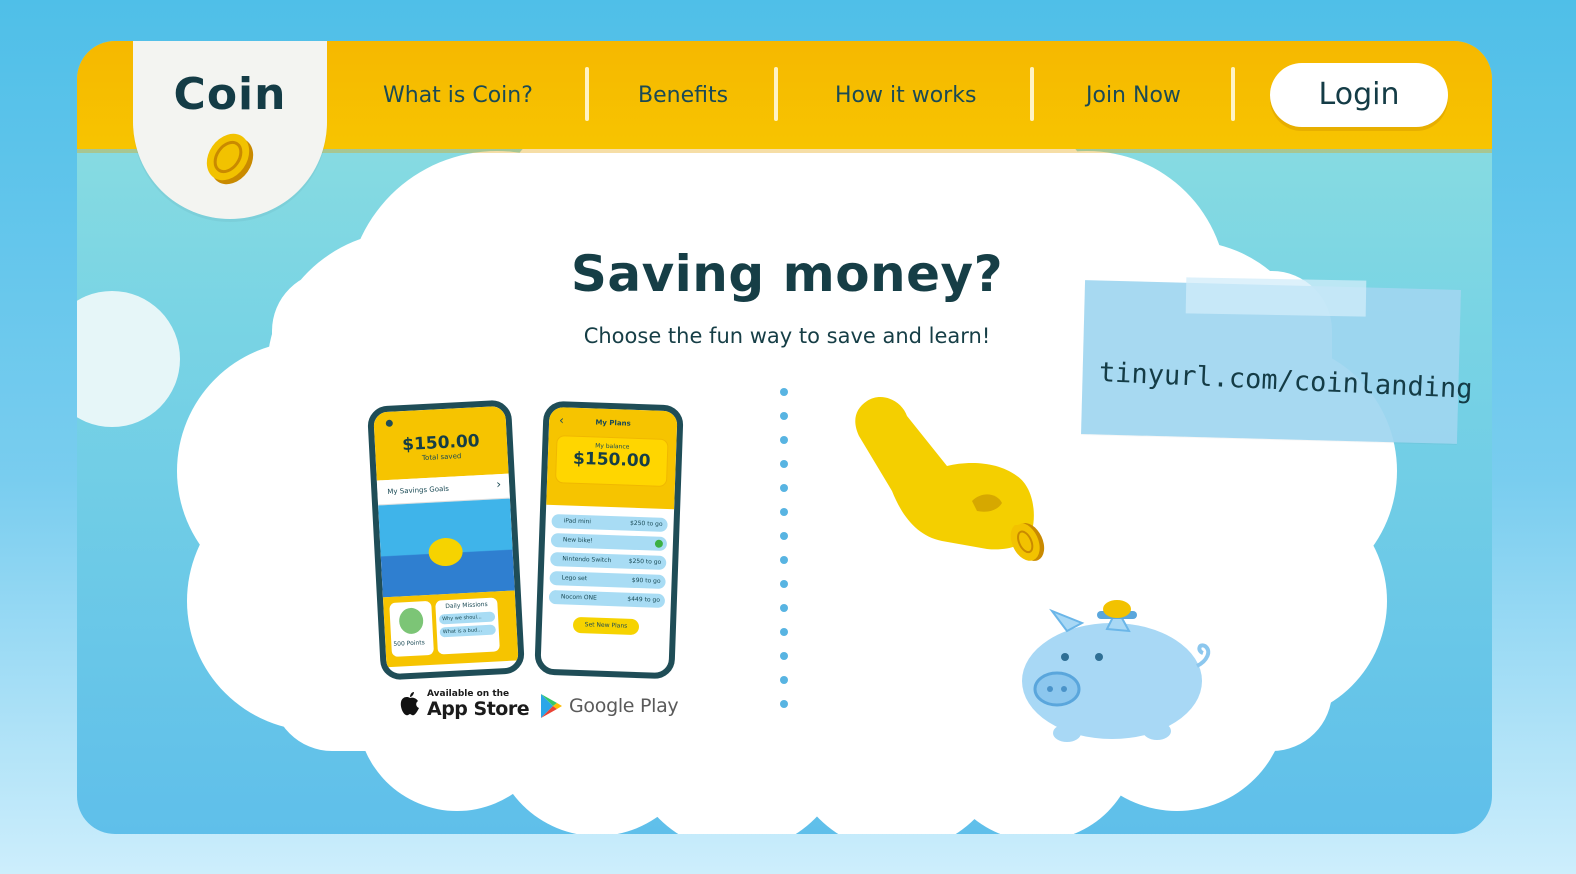 The height and width of the screenshot is (874, 1576). I want to click on avatar-icon, so click(411, 621).